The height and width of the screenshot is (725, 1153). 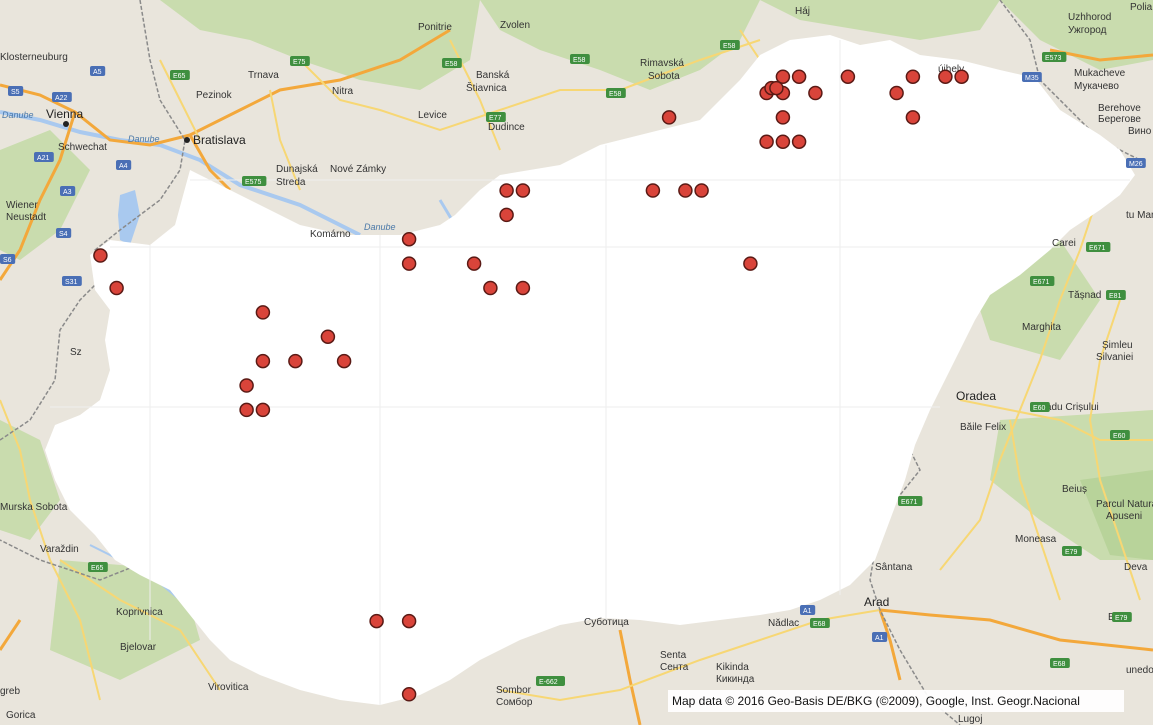 I want to click on place-label: Ponitrie, so click(x=435, y=27).